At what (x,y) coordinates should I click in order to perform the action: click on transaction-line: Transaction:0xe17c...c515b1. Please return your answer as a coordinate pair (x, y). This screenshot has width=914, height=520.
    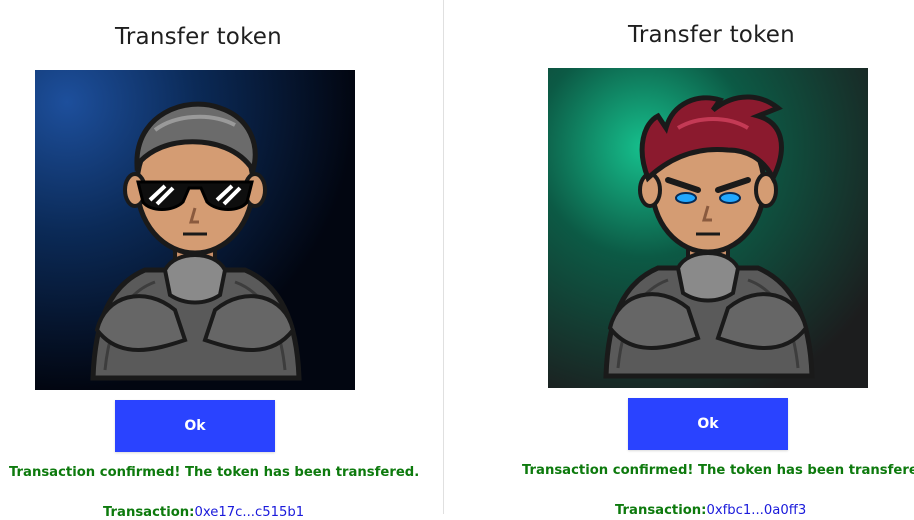
    Looking at the image, I should click on (203, 512).